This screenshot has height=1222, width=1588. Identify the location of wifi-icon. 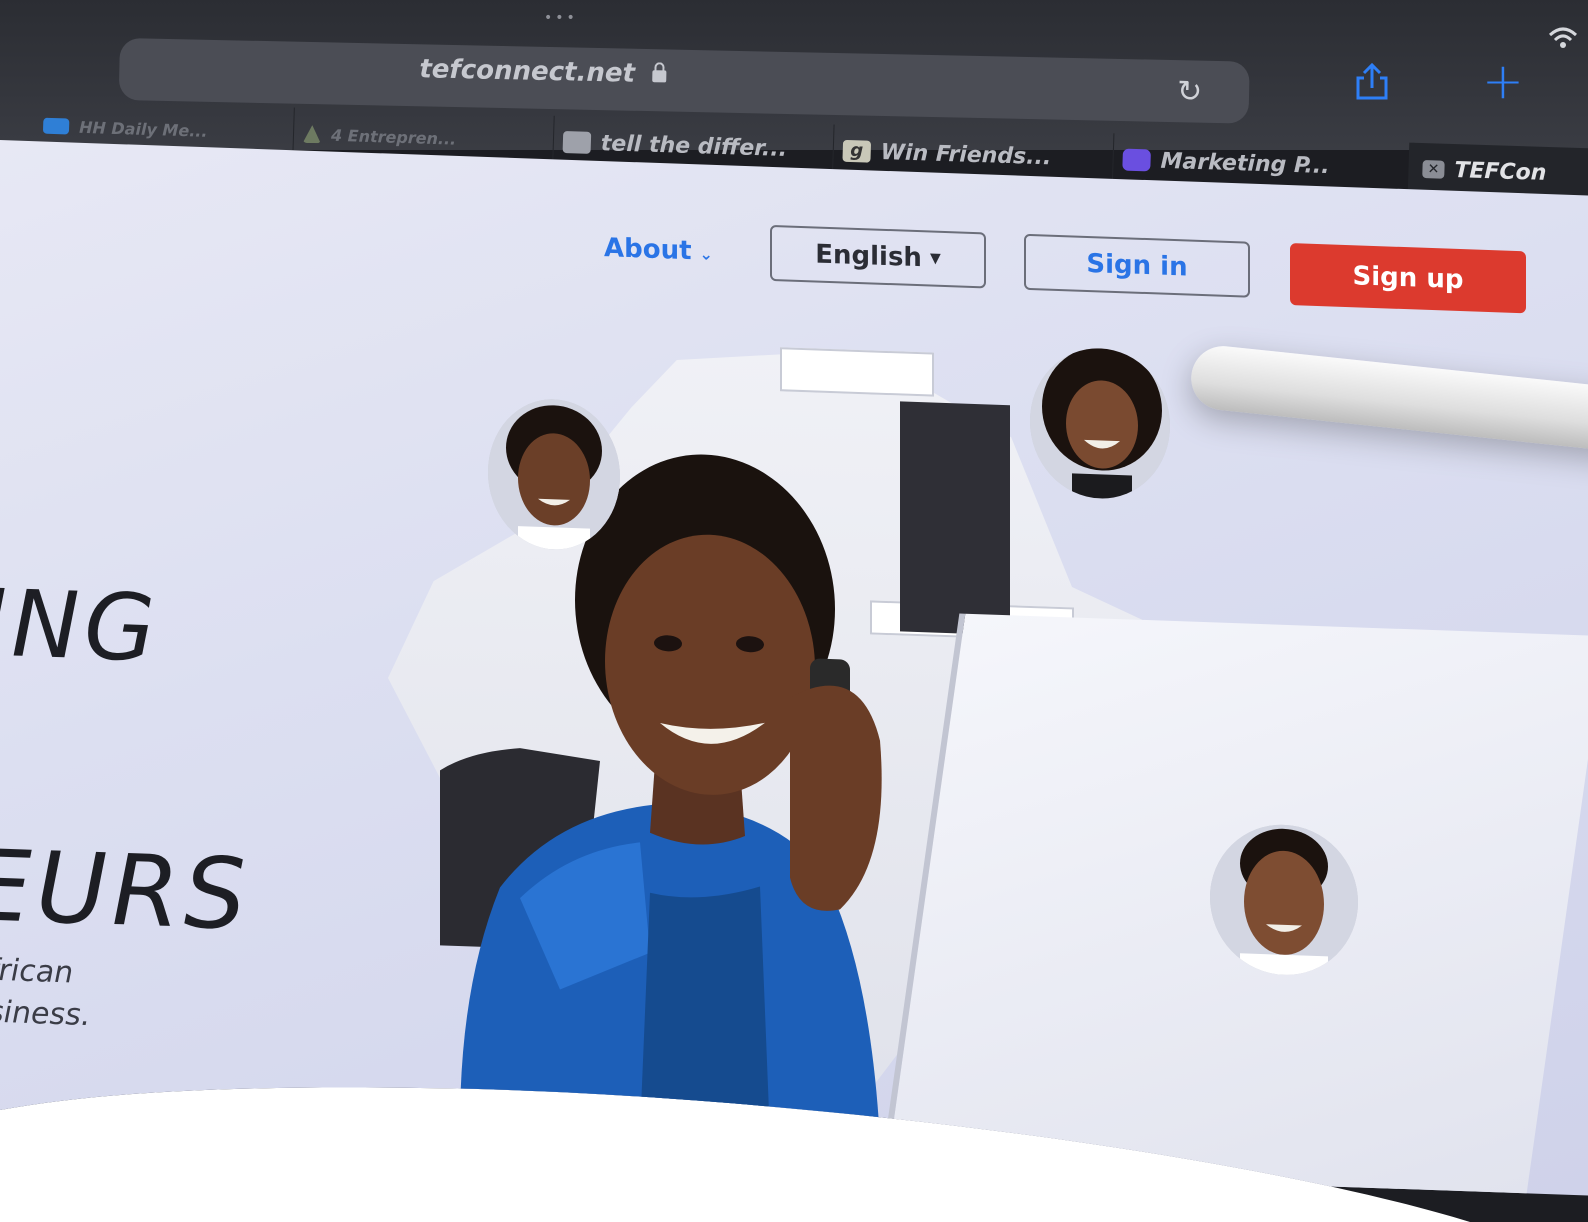
(1563, 38).